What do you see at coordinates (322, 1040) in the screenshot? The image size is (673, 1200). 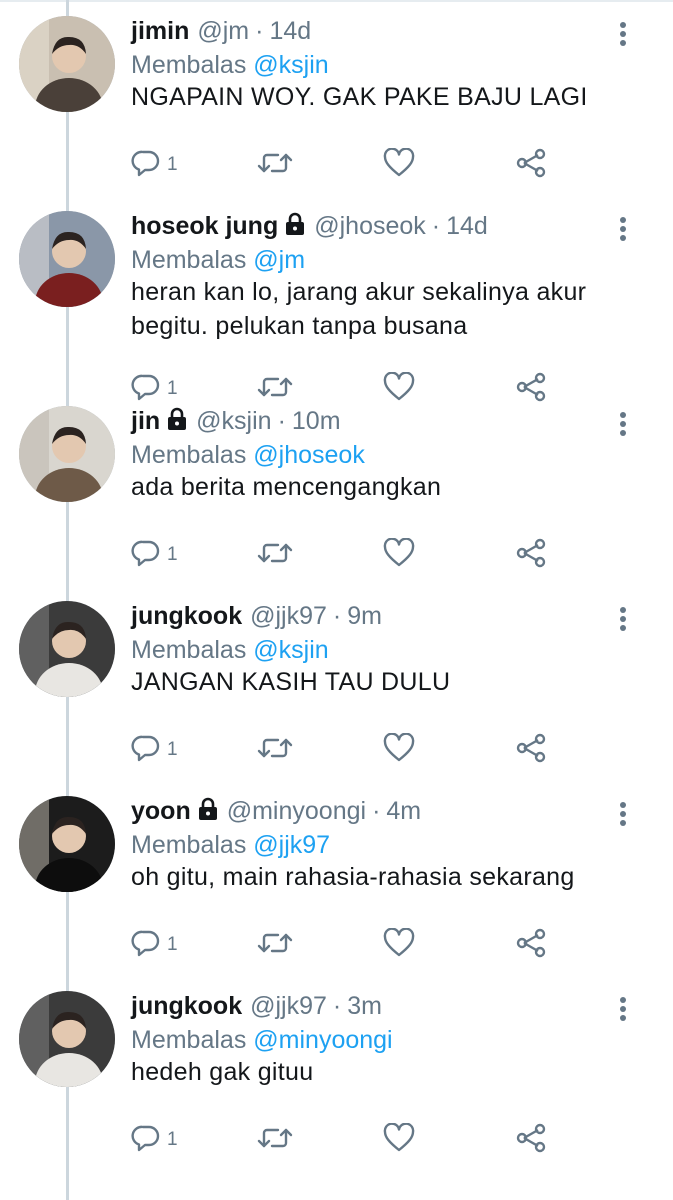 I see `mention-link: @minyoongi` at bounding box center [322, 1040].